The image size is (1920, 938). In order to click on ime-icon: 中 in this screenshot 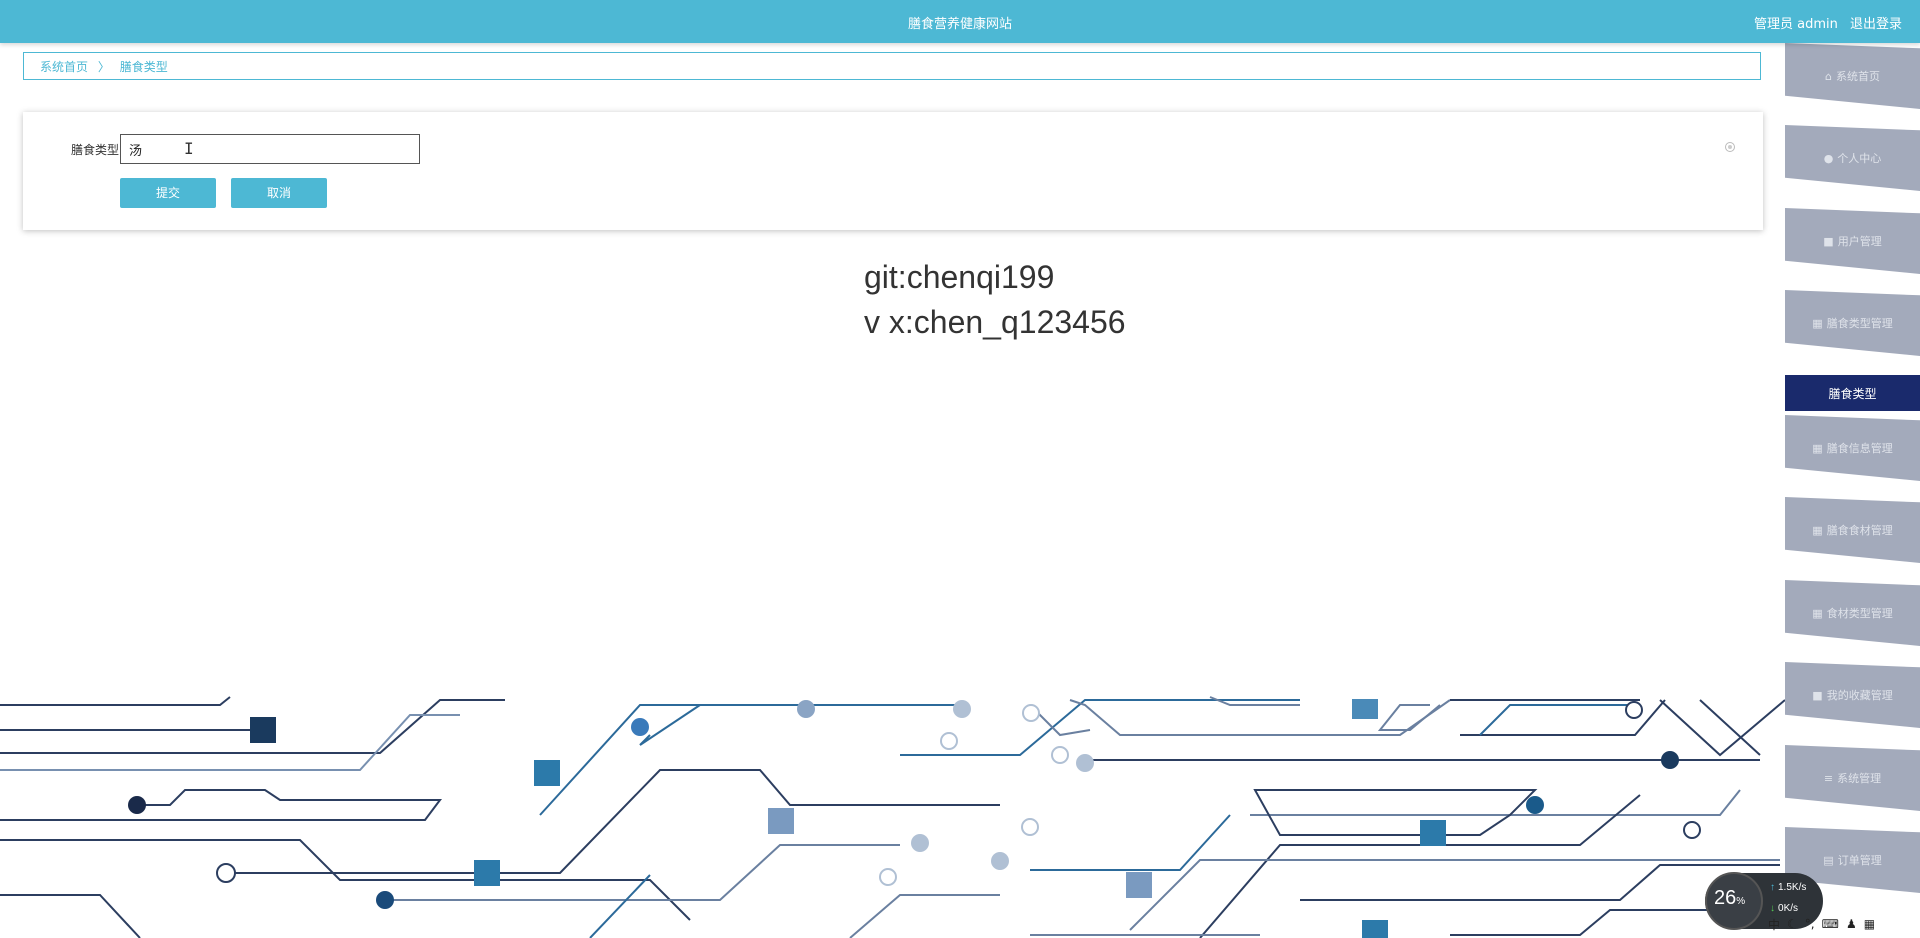, I will do `click(1774, 924)`.